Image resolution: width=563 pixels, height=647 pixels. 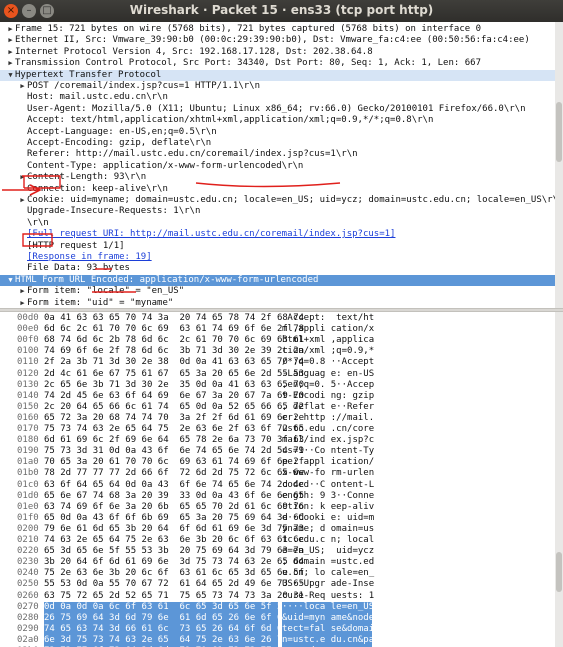 I want to click on tree-row: [HTTP request 1/1], so click(x=281, y=246).